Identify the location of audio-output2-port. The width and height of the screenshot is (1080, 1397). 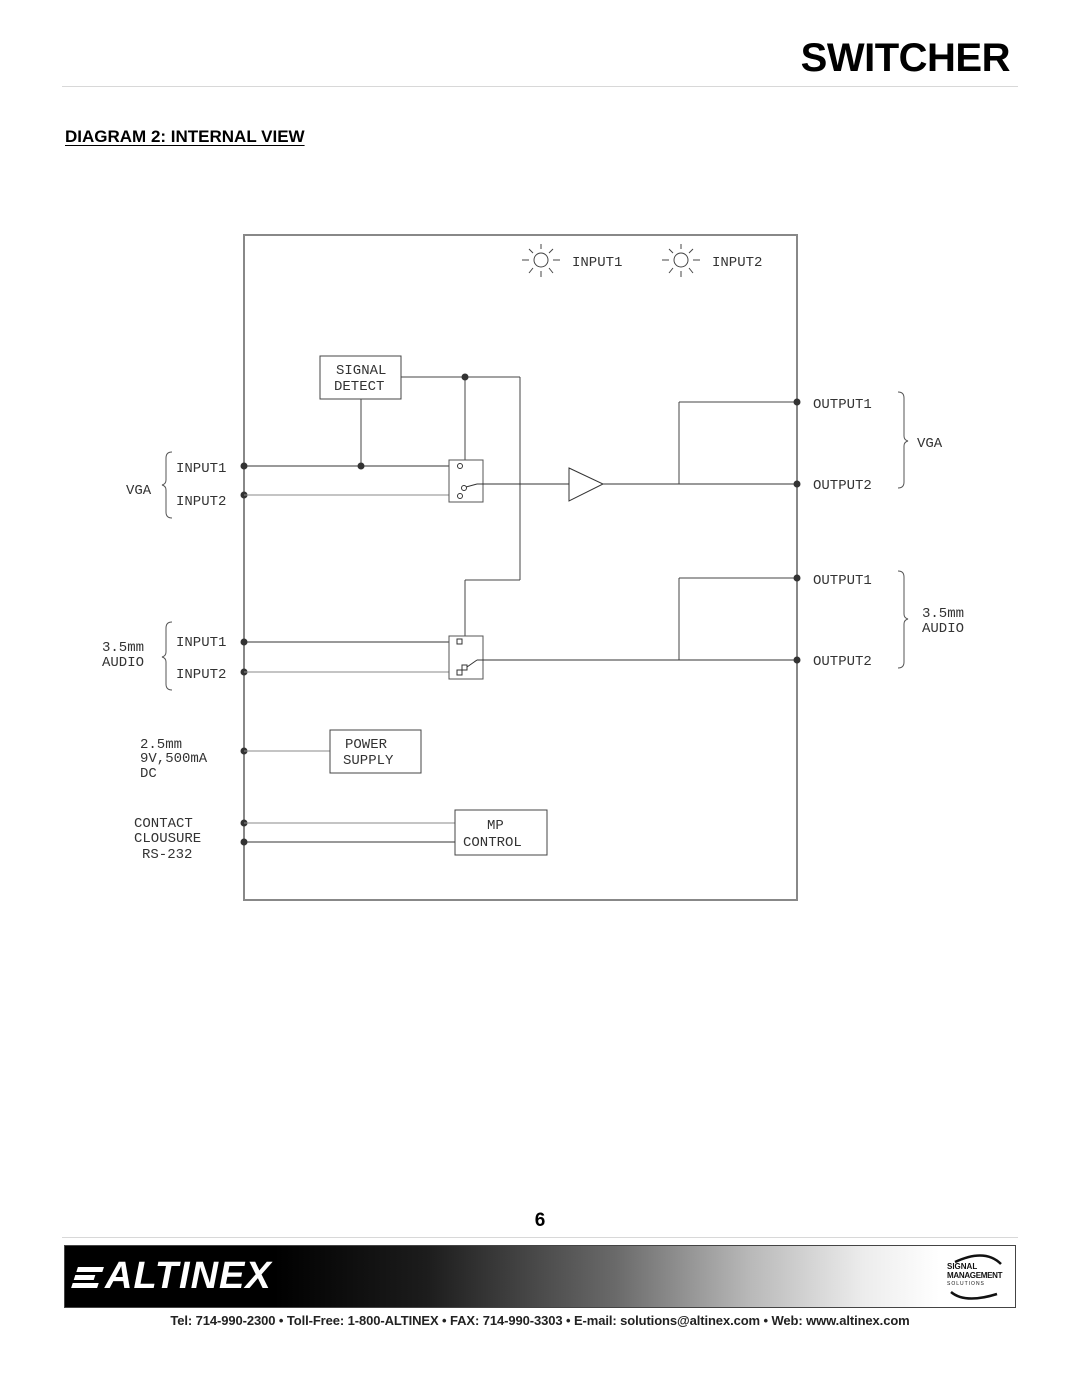
(797, 660).